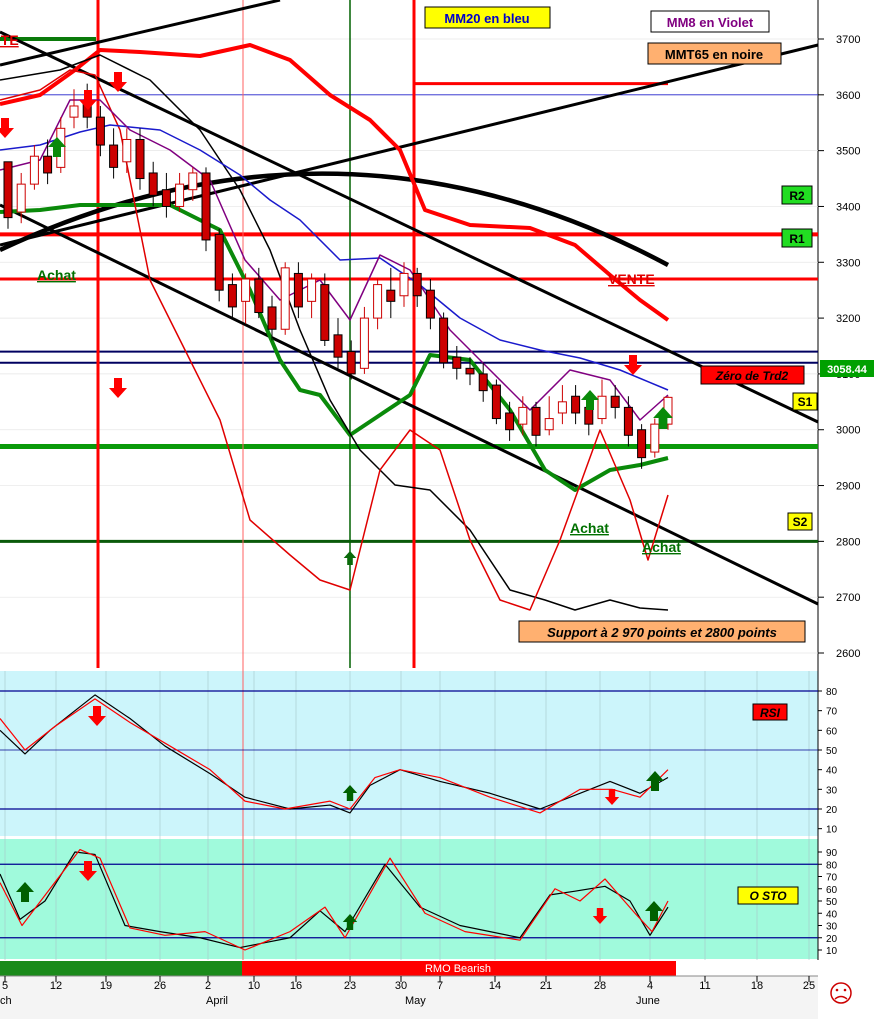 Image resolution: width=874 pixels, height=1019 pixels. I want to click on rsi-tick-label: 20, so click(832, 810).